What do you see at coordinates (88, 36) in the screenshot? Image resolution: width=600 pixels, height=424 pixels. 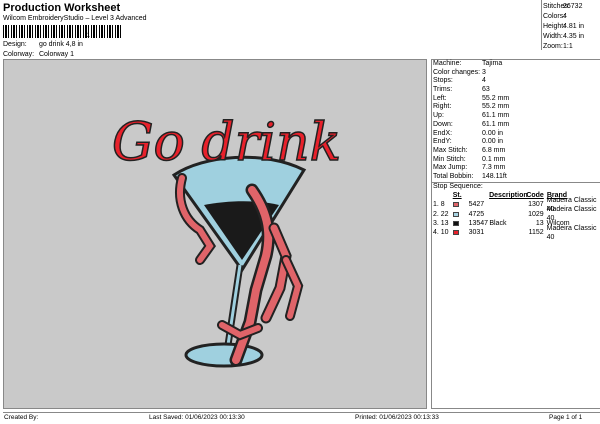 I see `barcode-mark: ,1` at bounding box center [88, 36].